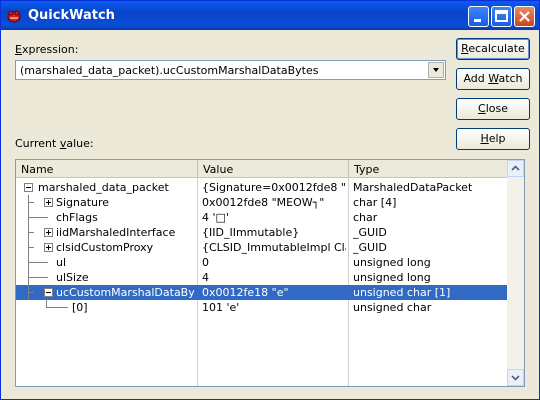 This screenshot has height=400, width=540. I want to click on row-name: ucCustomMarshalDataBytes, so click(125, 292).